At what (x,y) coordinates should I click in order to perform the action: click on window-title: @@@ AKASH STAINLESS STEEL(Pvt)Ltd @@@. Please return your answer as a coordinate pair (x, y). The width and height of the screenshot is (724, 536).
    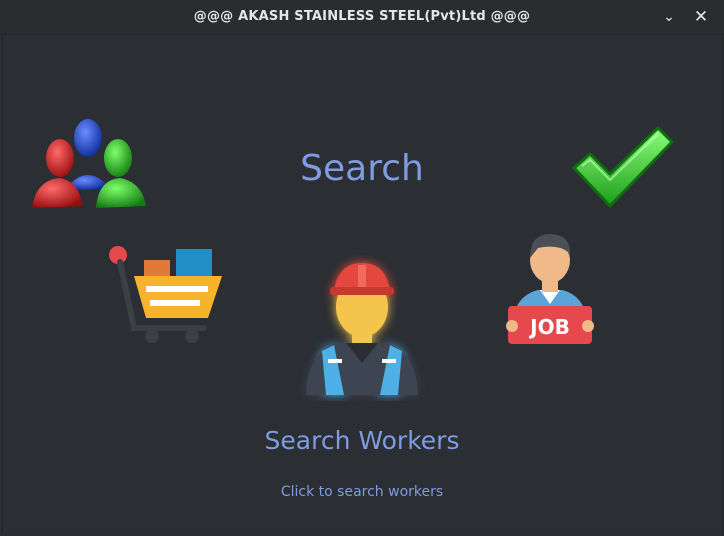
    Looking at the image, I should click on (362, 16).